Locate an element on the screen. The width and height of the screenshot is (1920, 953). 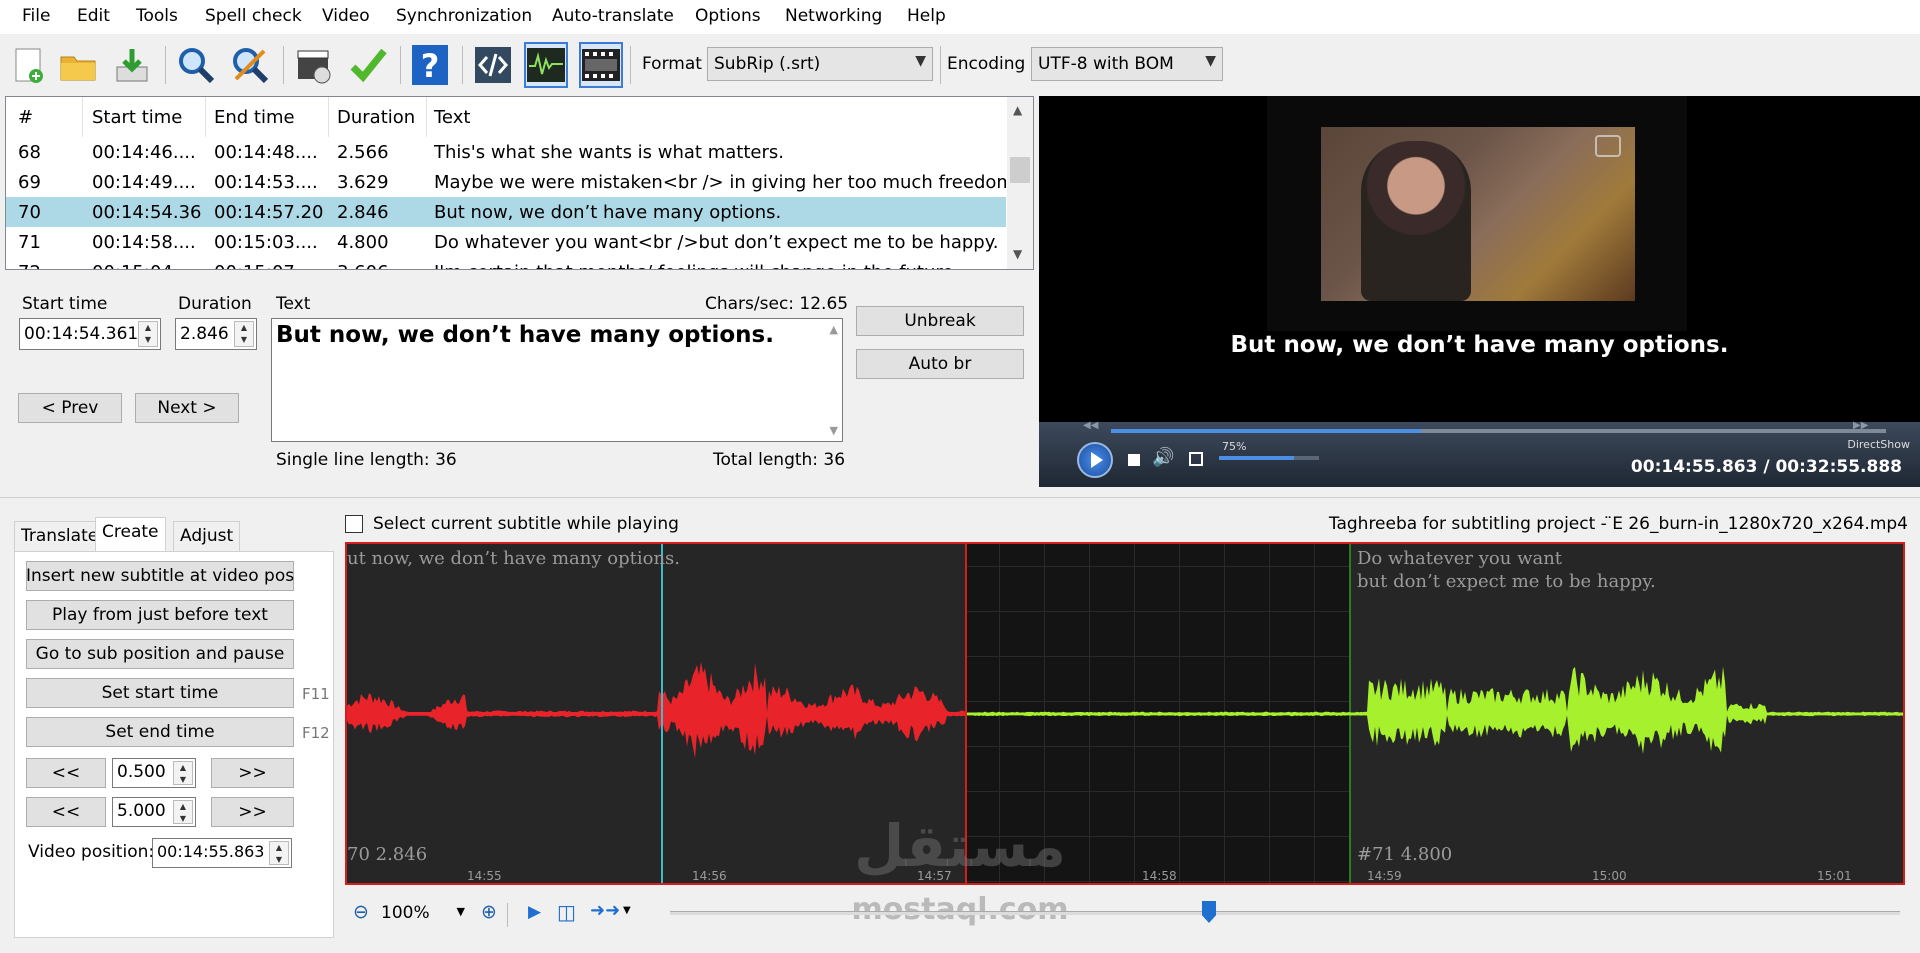
menu-tools: Tools is located at coordinates (157, 16).